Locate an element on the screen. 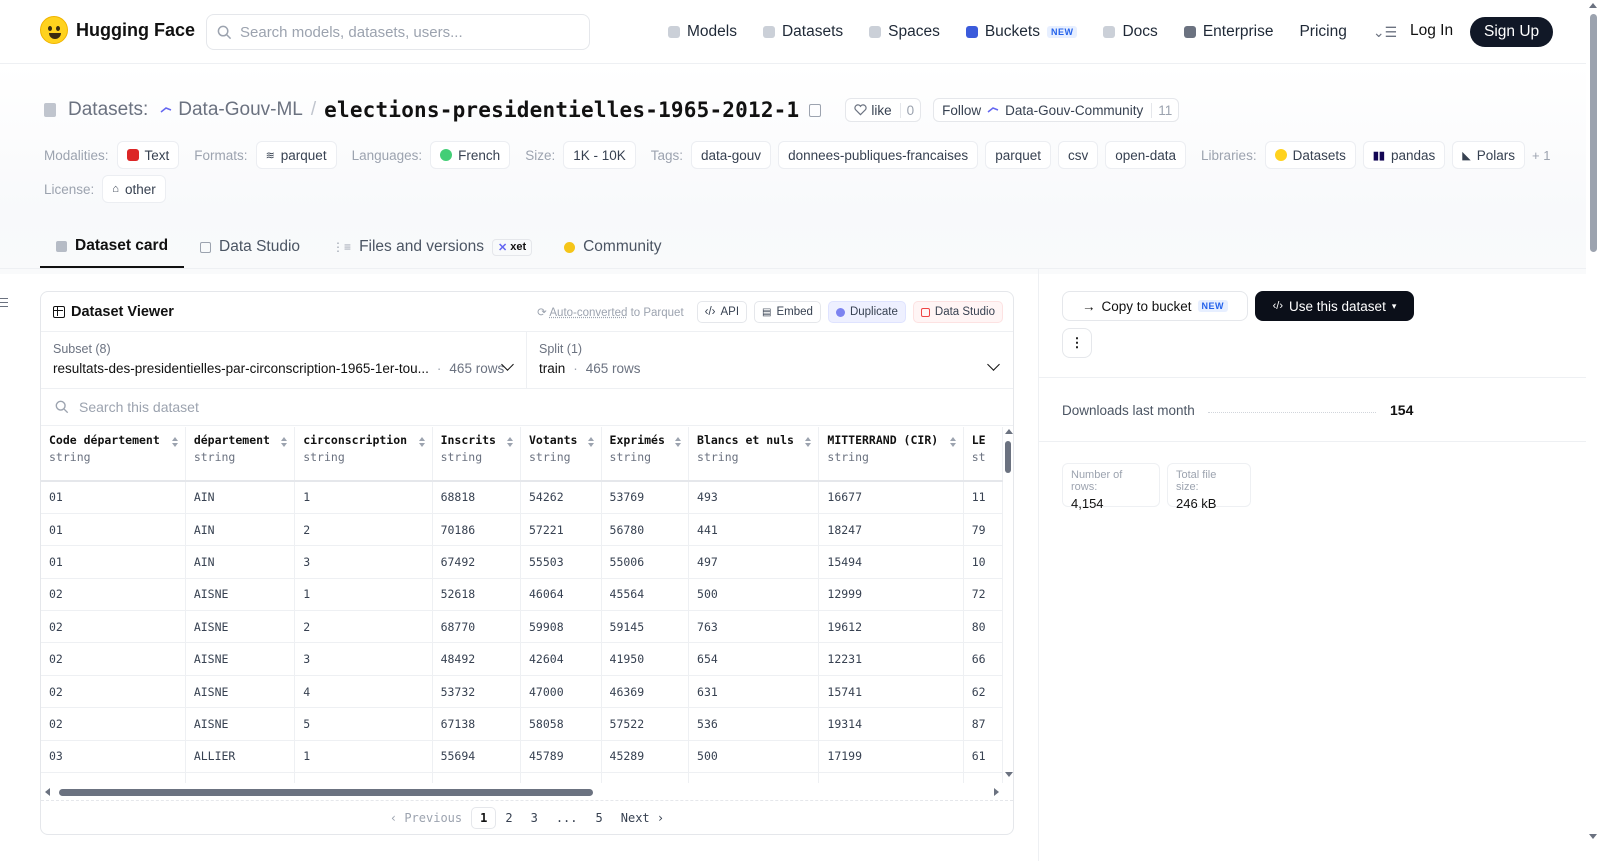 This screenshot has width=1600, height=861. table-cell: 72 is located at coordinates (983, 595).